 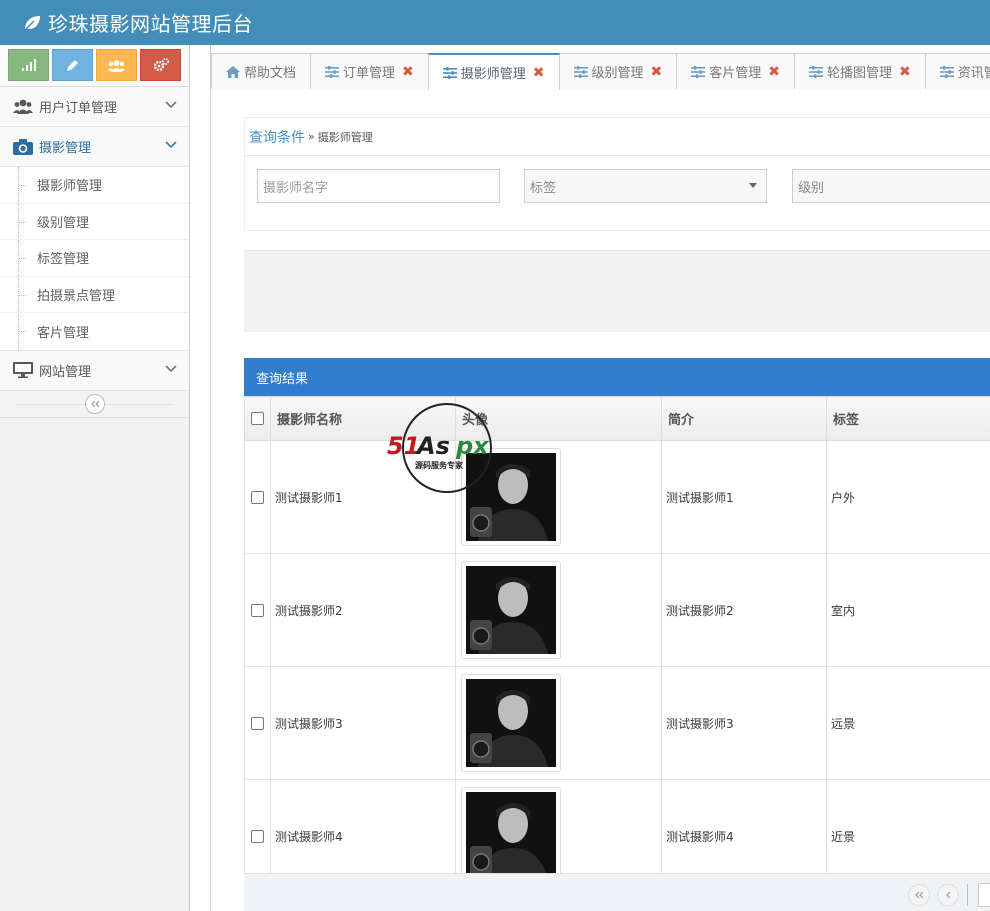 I want to click on intro-cell: 测试摄影师3, so click(x=744, y=723).